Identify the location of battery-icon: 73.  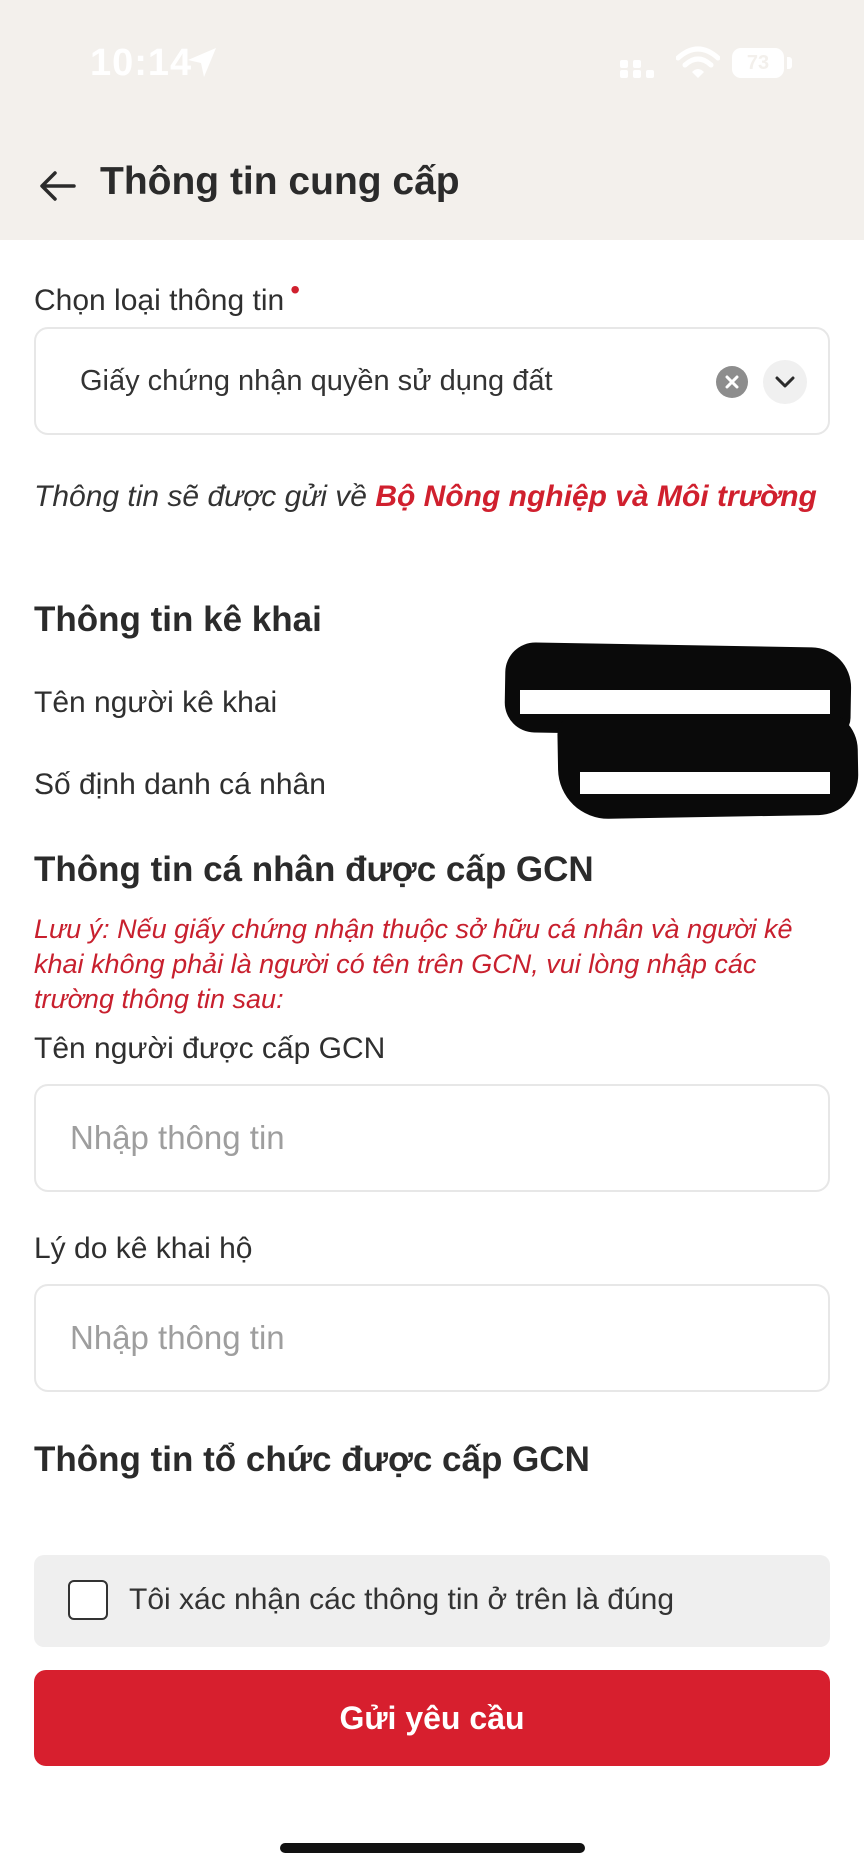
(758, 63).